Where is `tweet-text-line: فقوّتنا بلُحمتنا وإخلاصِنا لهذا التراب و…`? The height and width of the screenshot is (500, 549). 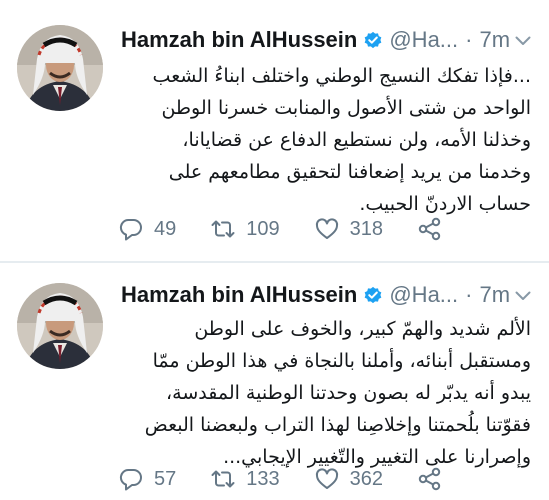
tweet-text-line: فقوّتنا بلُحمتنا وإخلاصِنا لهذا التراب و… is located at coordinates (337, 425).